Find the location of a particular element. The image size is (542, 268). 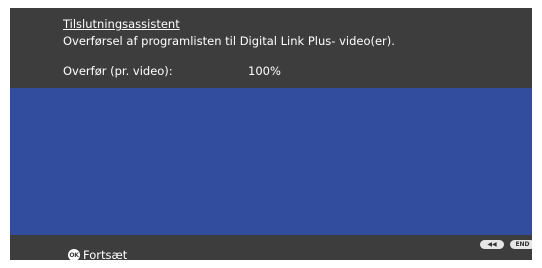

end-button-label: END is located at coordinates (522, 244).